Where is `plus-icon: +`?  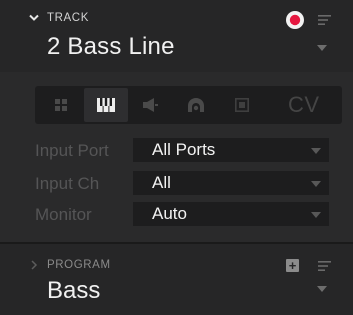
plus-icon: + is located at coordinates (292, 265).